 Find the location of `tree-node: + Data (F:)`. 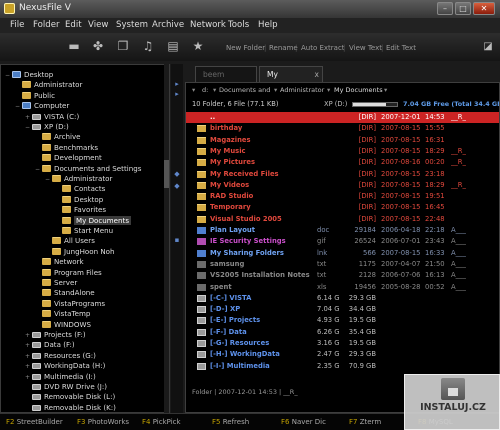

tree-node: + Data (F:) is located at coordinates (50, 345).